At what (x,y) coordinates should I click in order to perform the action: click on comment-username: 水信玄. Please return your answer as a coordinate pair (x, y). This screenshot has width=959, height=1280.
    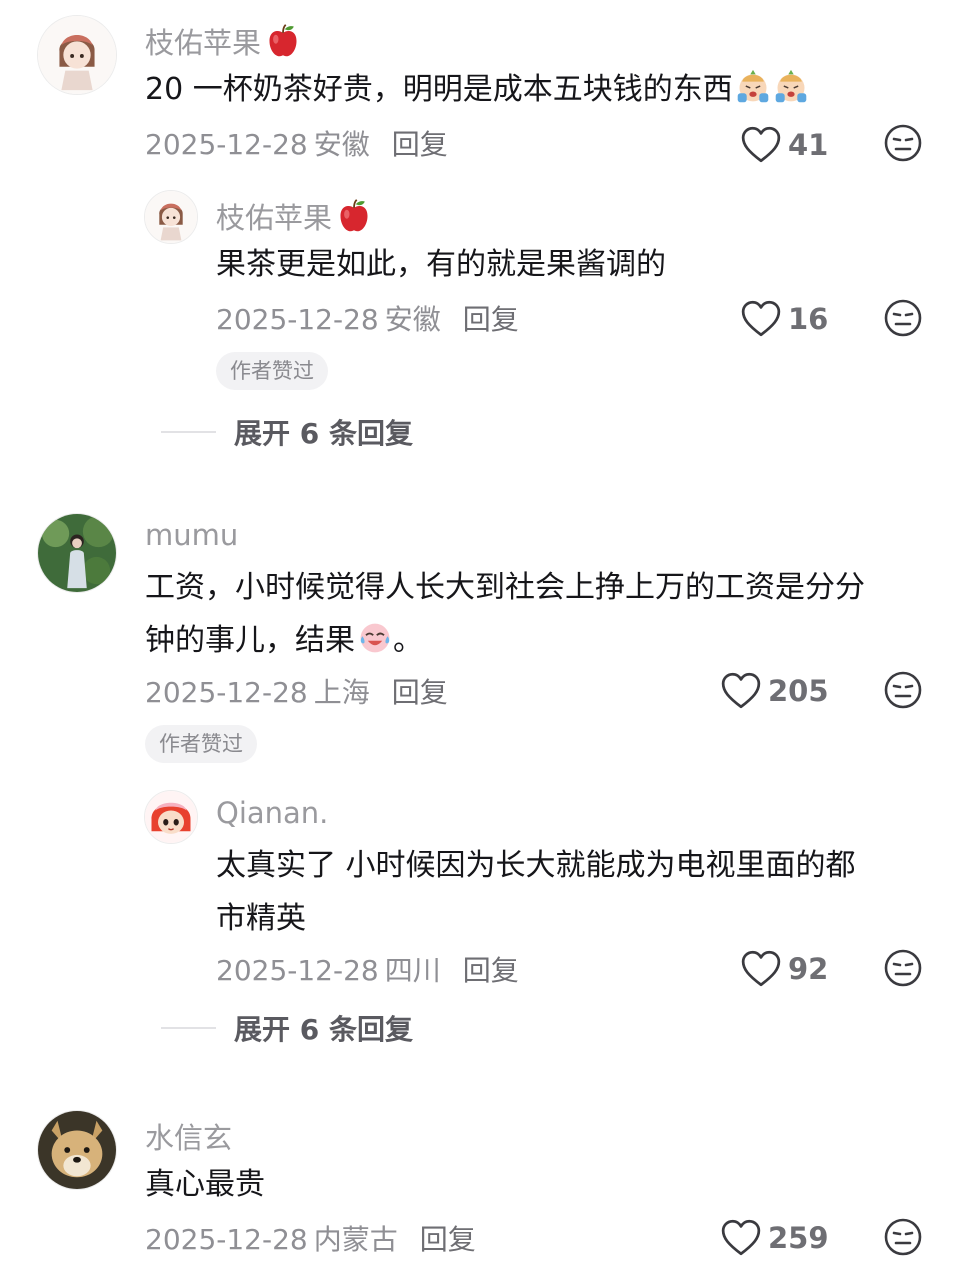
    Looking at the image, I should click on (188, 1136).